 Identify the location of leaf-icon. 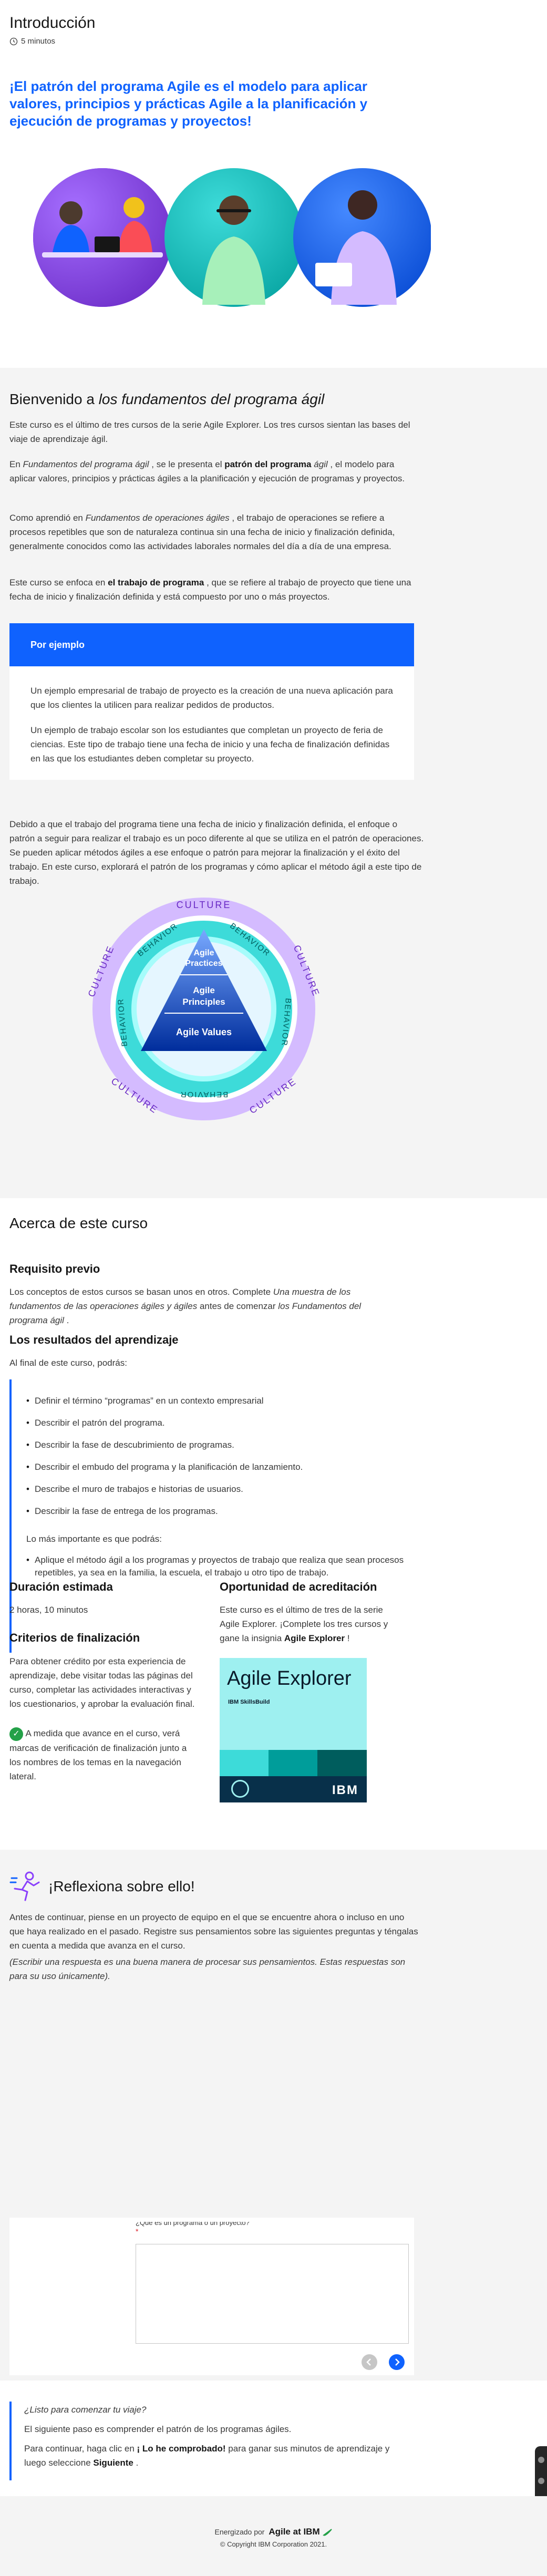
(327, 2533).